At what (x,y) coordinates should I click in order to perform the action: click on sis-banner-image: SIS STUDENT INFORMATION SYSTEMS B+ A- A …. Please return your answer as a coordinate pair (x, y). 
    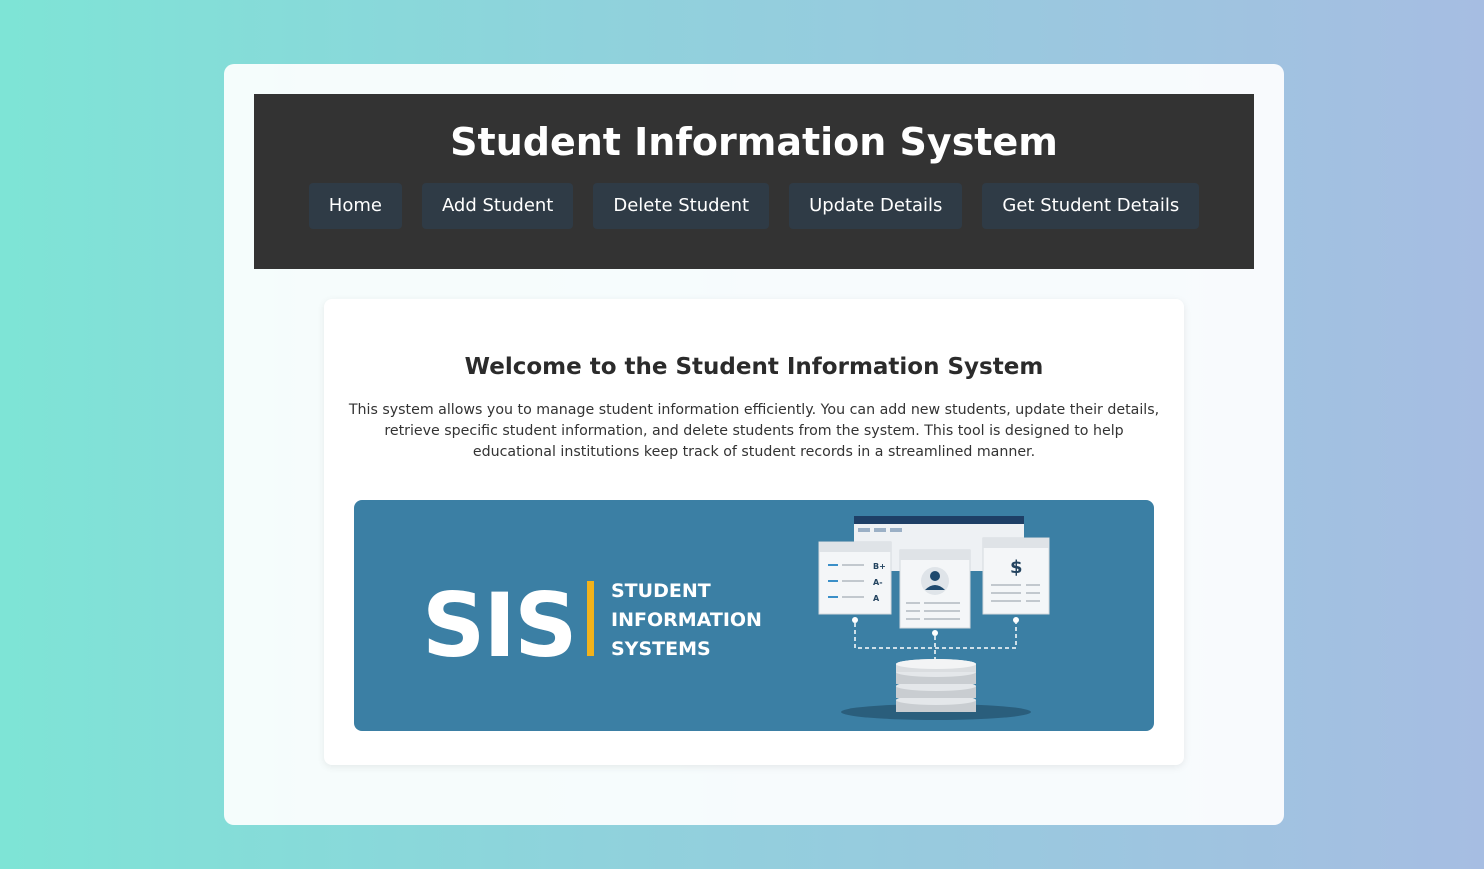
    Looking at the image, I should click on (754, 615).